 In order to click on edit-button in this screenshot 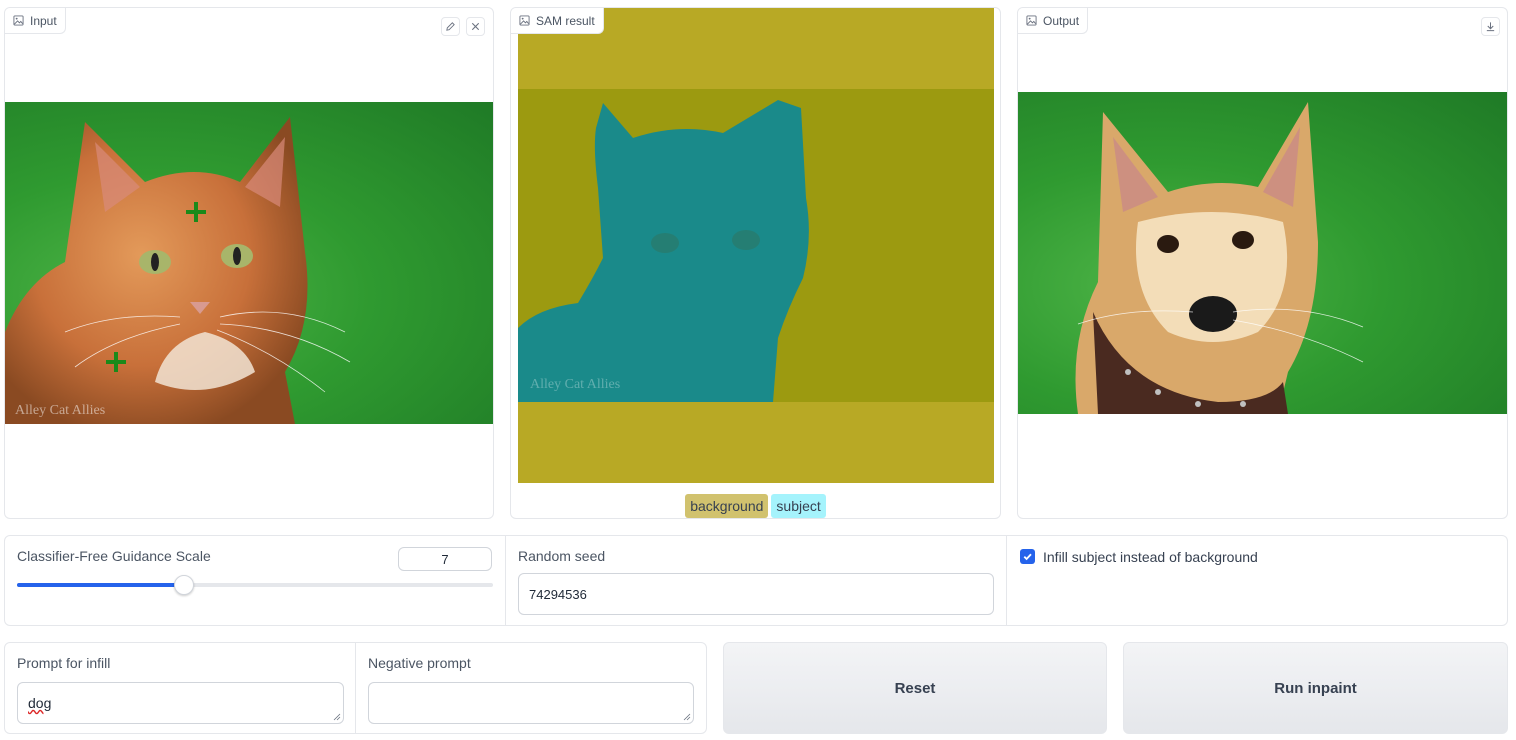, I will do `click(450, 26)`.